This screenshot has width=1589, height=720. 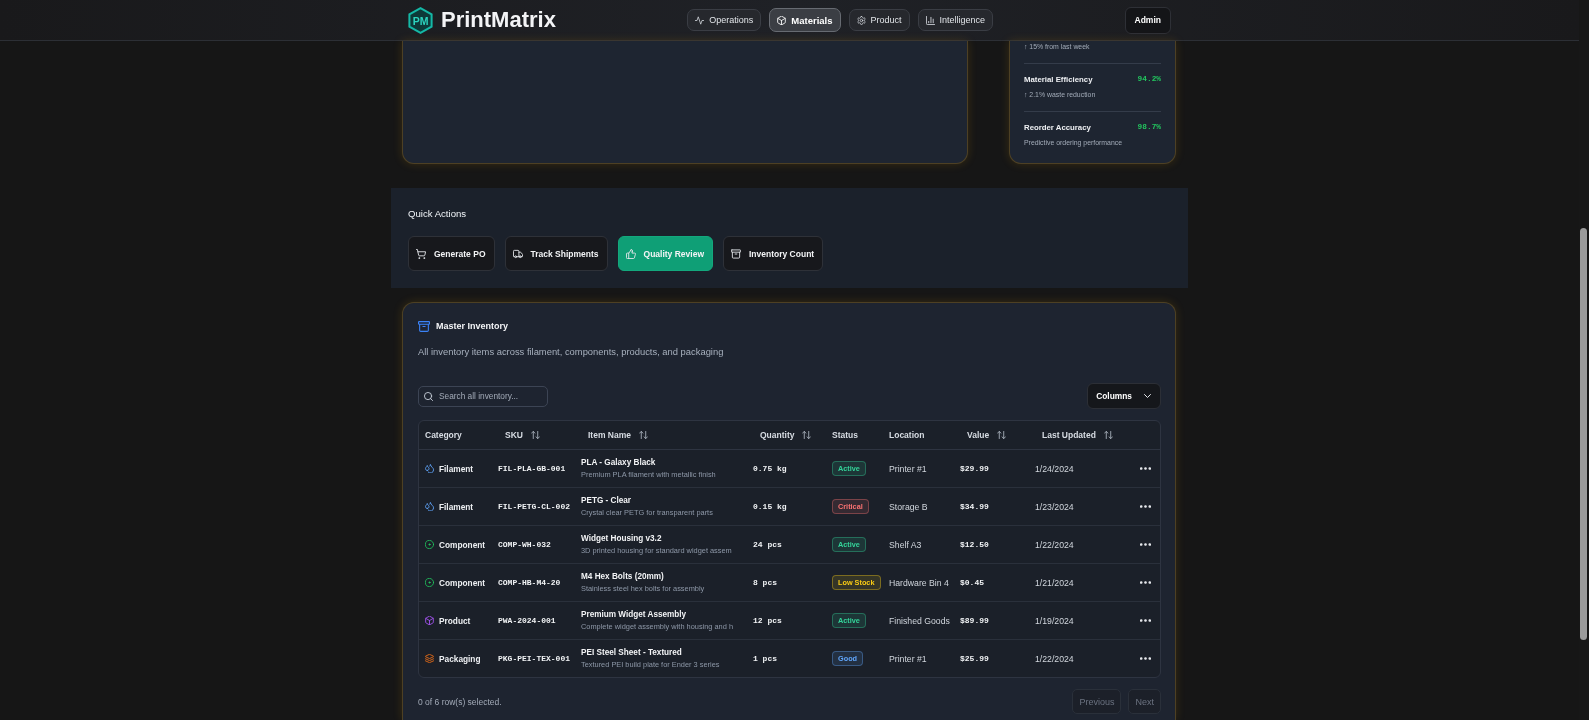 What do you see at coordinates (532, 468) in the screenshot?
I see `sku-code: FIL-PLA-GB-001` at bounding box center [532, 468].